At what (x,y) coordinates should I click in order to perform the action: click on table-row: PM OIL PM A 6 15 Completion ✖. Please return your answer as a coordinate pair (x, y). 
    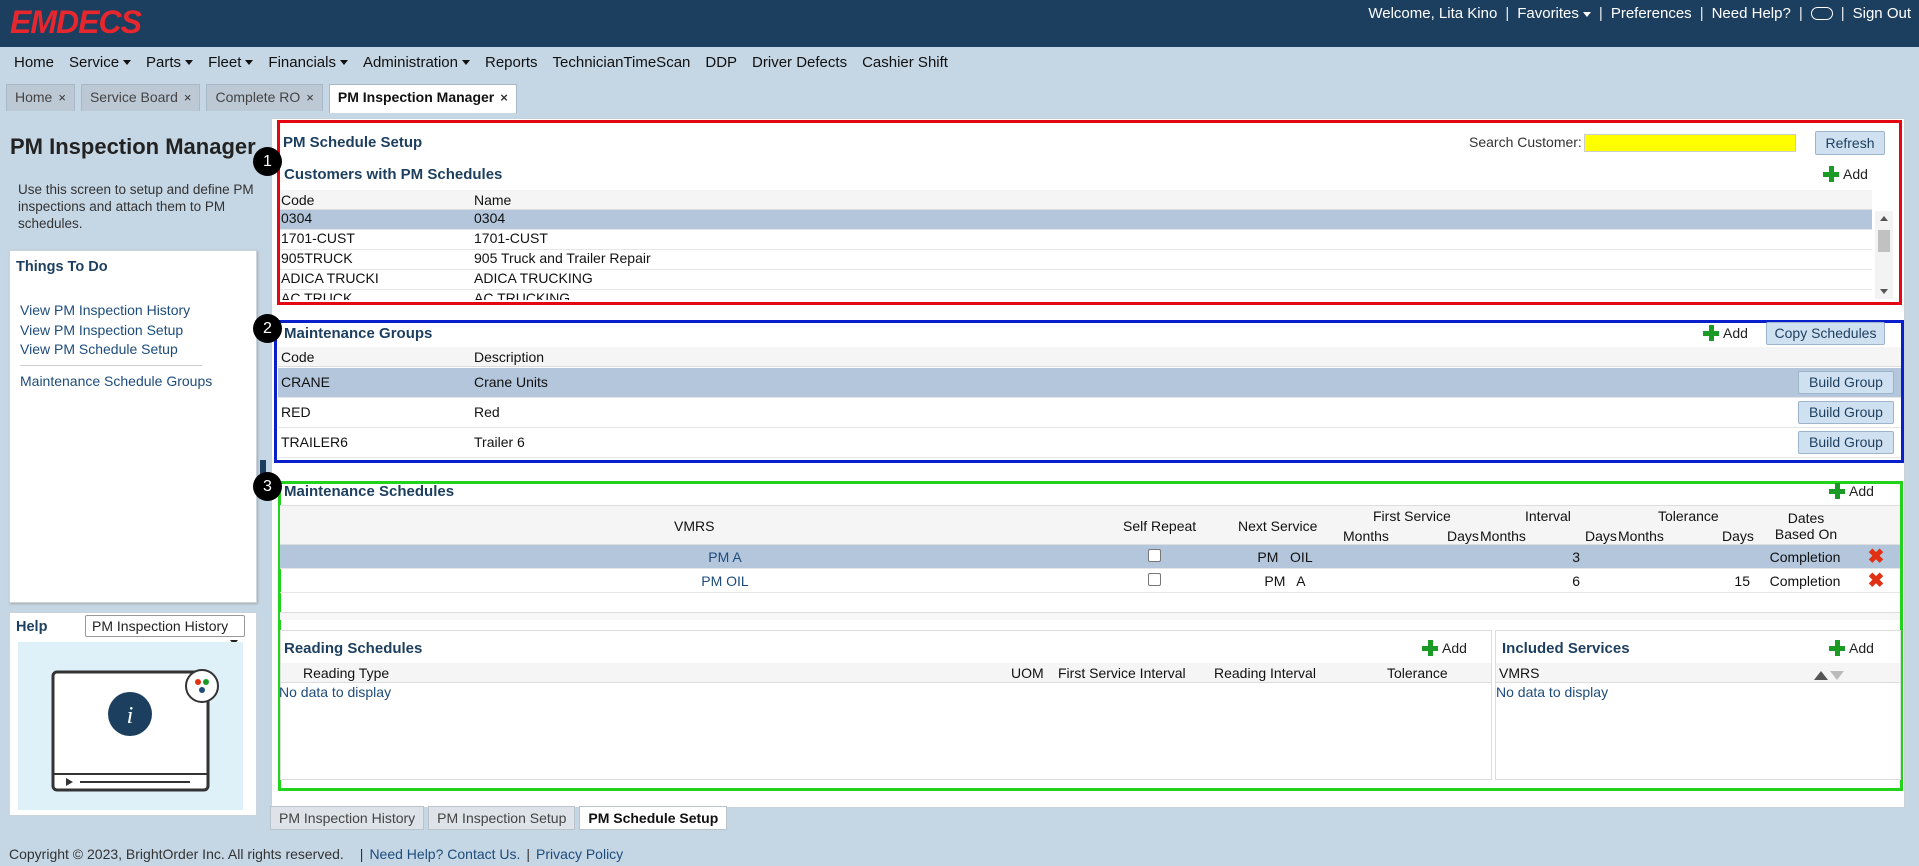
    Looking at the image, I should click on (1090, 581).